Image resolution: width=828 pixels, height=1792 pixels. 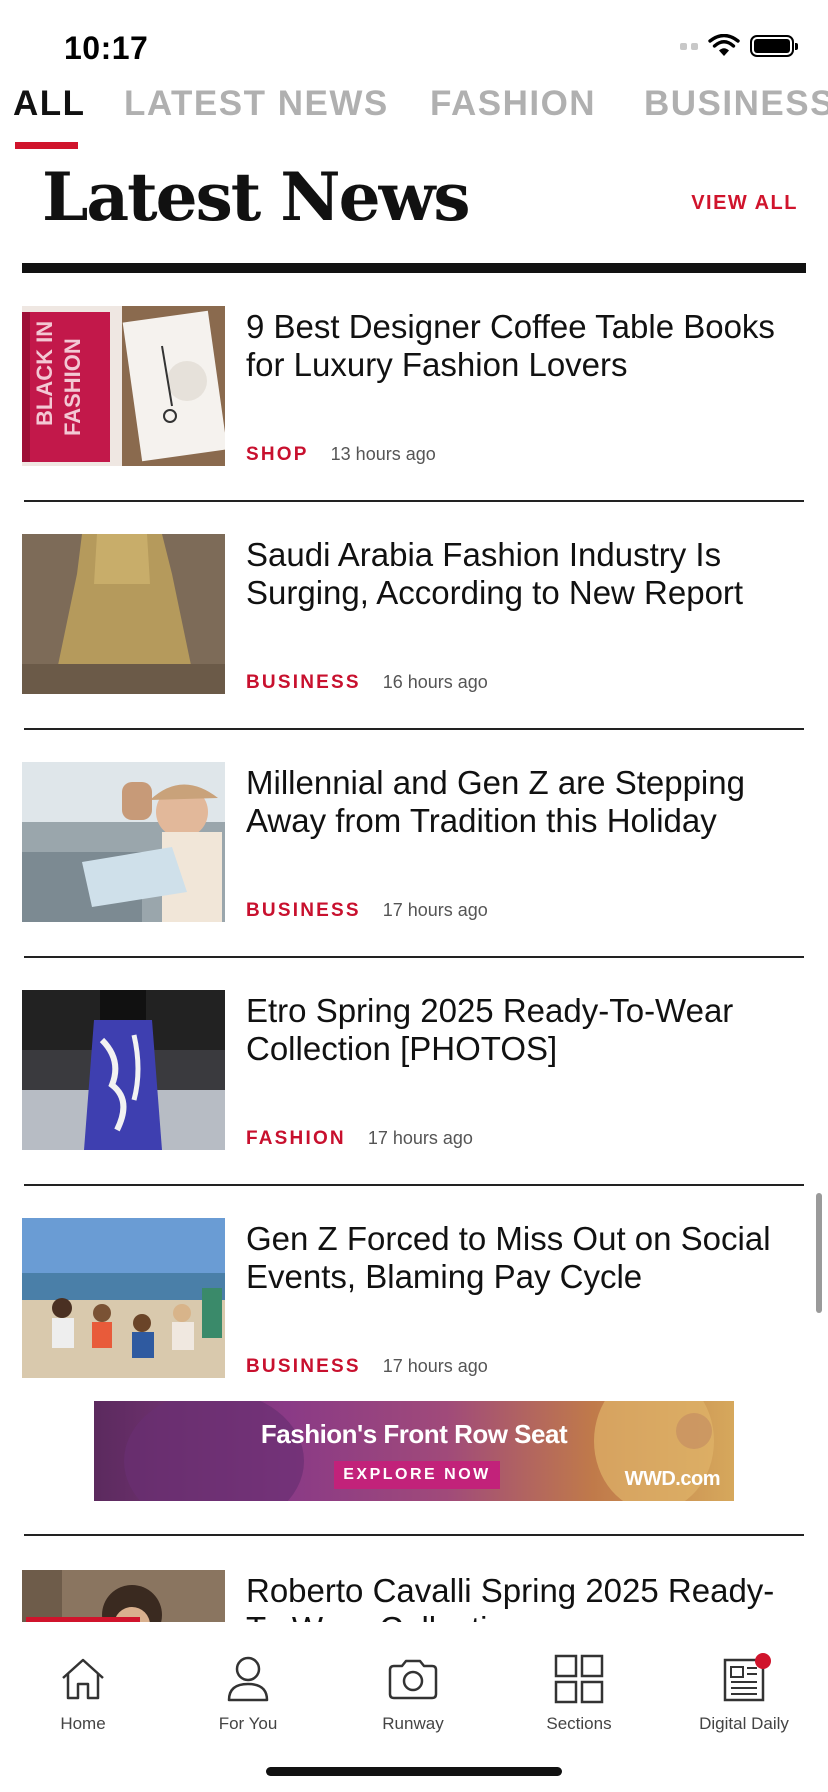 What do you see at coordinates (417, 1475) in the screenshot?
I see `ad-explore-button: EXPLORE NOW` at bounding box center [417, 1475].